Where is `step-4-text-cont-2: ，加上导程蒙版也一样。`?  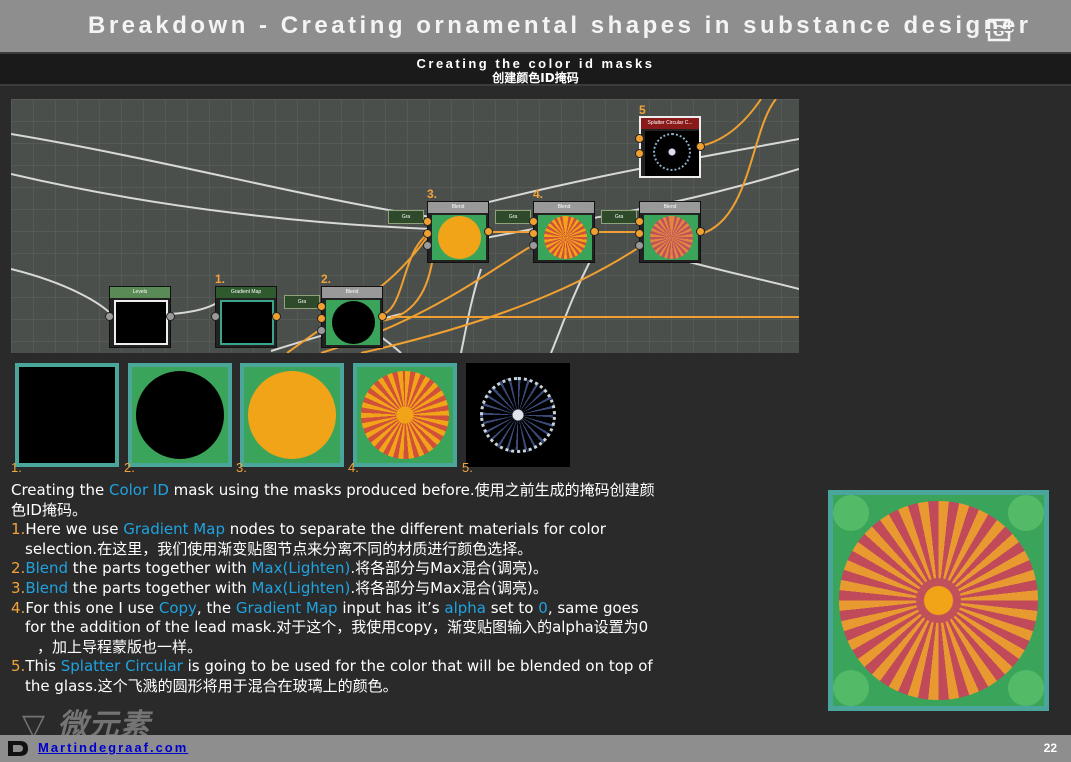
step-4-text-cont-2: ，加上导程蒙版也一样。 is located at coordinates (120, 646).